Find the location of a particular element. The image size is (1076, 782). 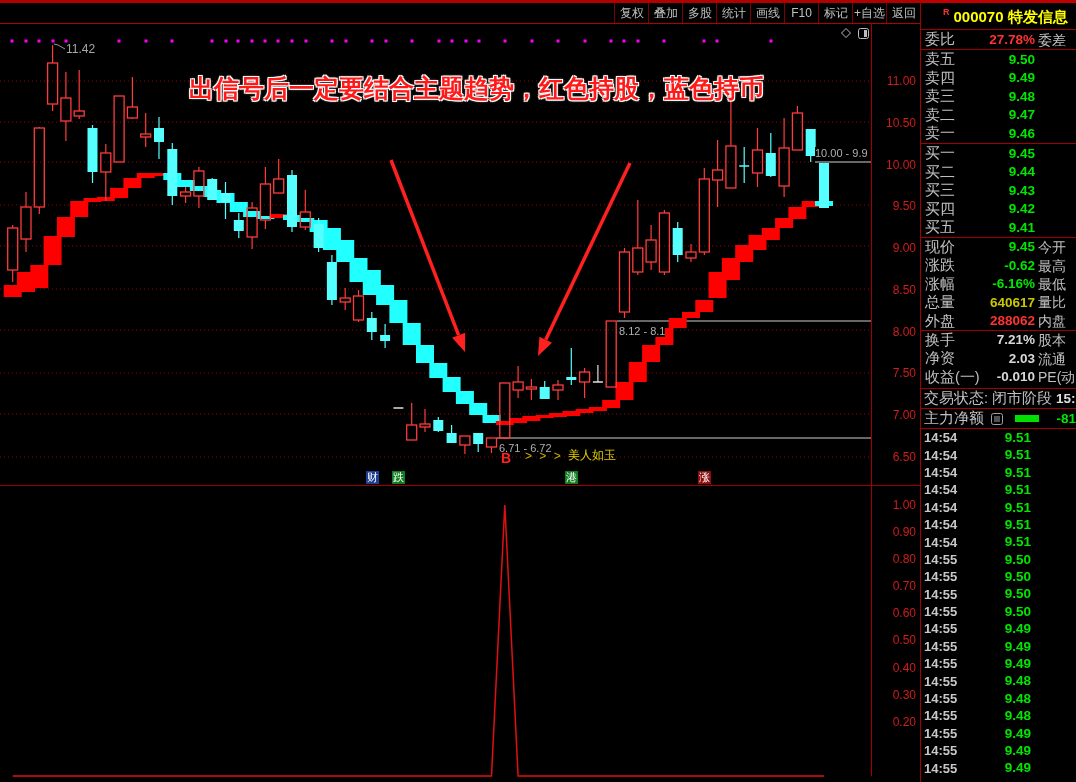

quote-value: -81 is located at coordinates (1066, 418).